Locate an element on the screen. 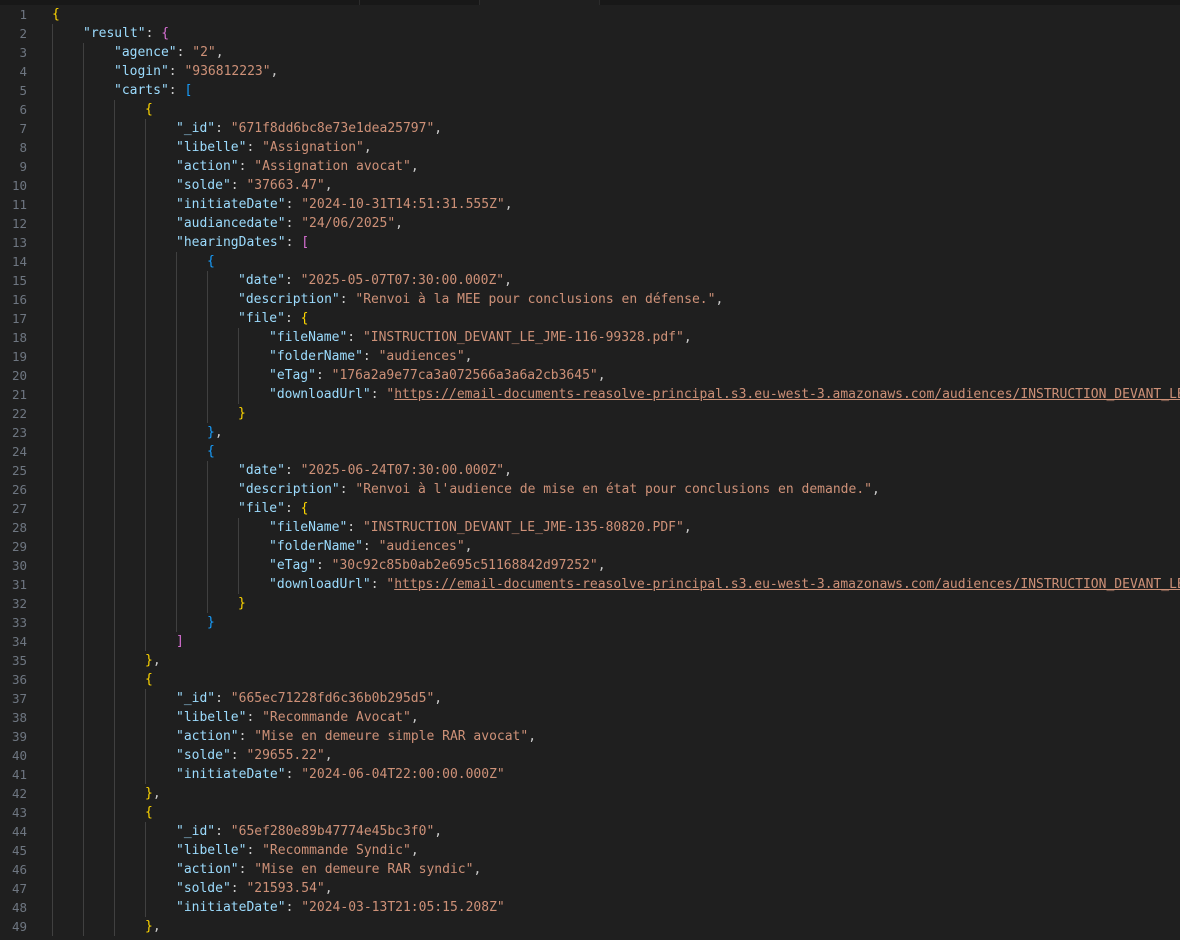  code-line: 10 "solde": "37663.47", is located at coordinates (590, 185).